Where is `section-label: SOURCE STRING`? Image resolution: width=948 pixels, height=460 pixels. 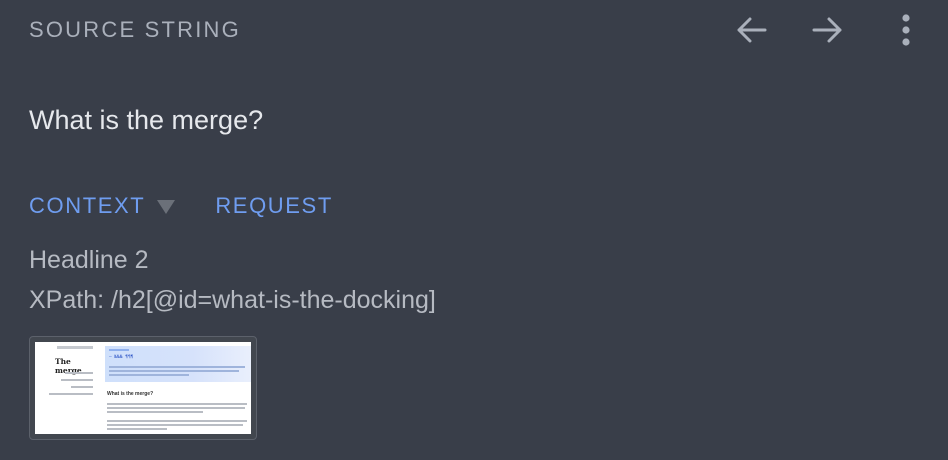 section-label: SOURCE STRING is located at coordinates (135, 29).